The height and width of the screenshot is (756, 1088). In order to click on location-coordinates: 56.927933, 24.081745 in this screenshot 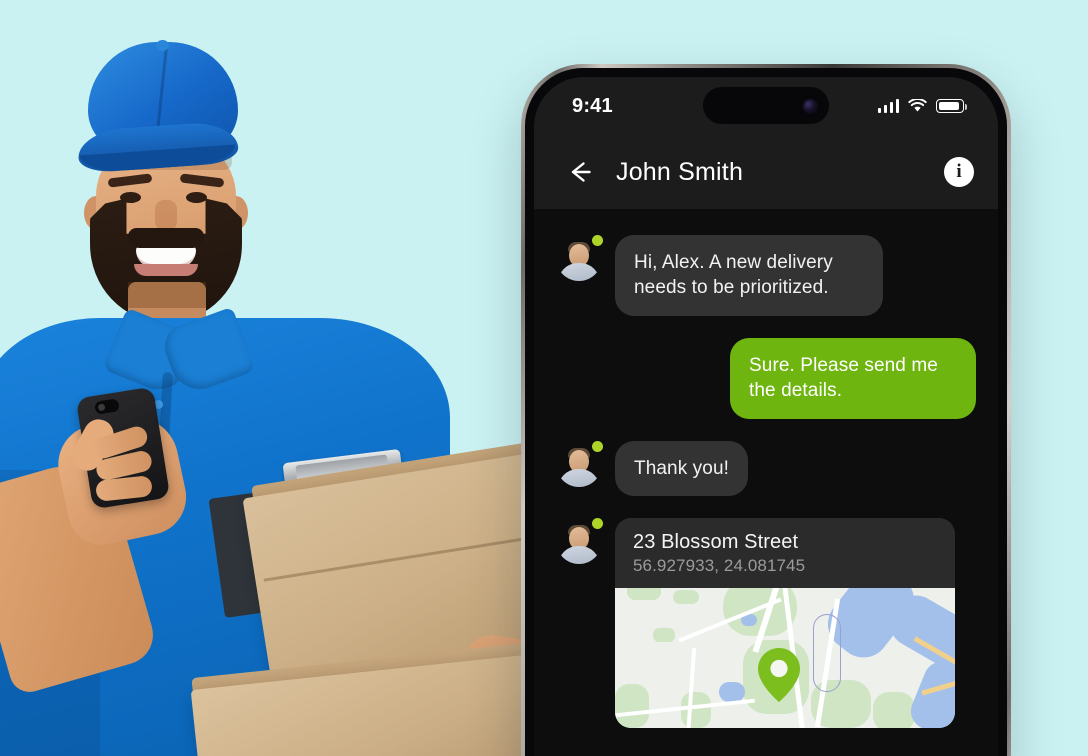, I will do `click(719, 566)`.